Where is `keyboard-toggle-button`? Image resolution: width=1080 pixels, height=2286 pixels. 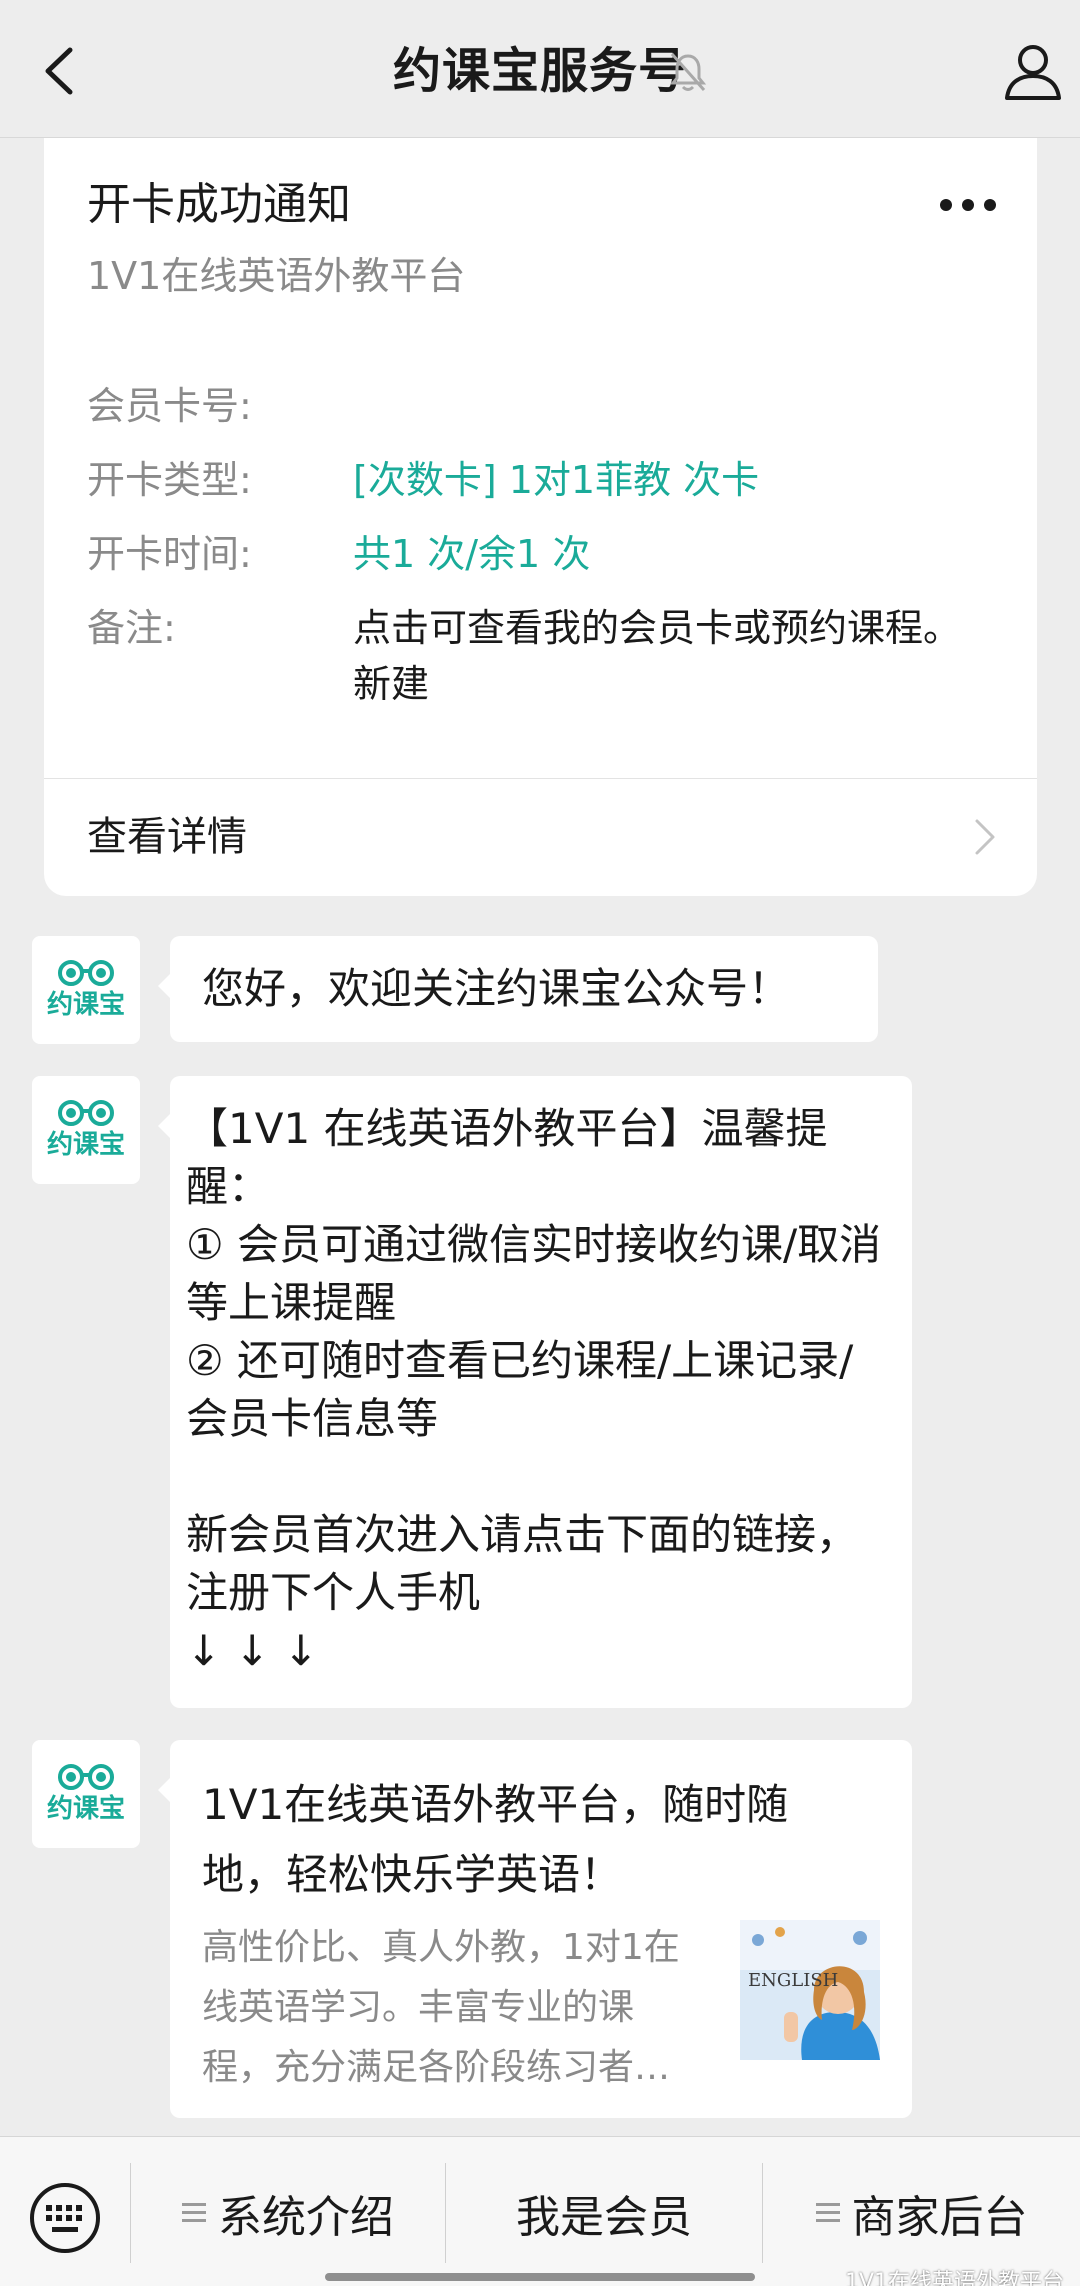 keyboard-toggle-button is located at coordinates (65, 2218).